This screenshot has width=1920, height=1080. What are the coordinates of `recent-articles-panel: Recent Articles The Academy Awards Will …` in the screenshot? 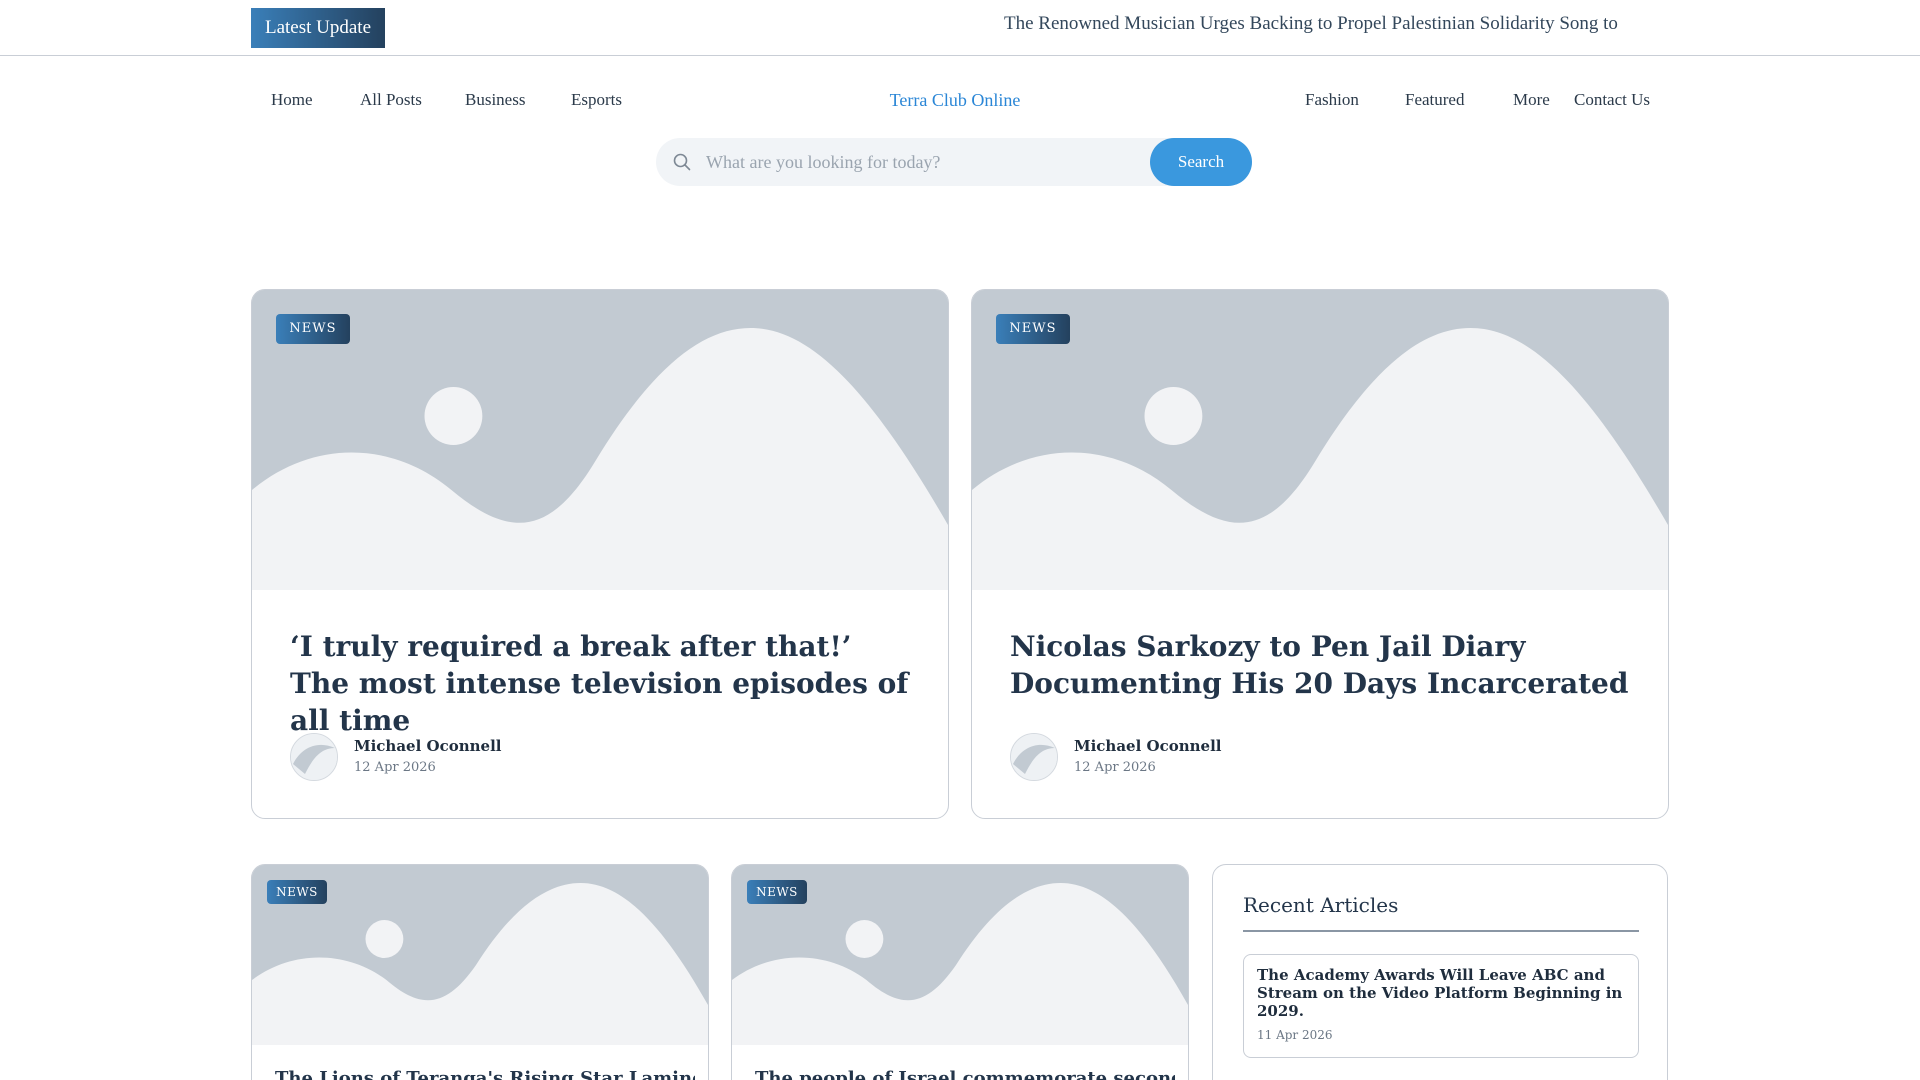 It's located at (1440, 972).